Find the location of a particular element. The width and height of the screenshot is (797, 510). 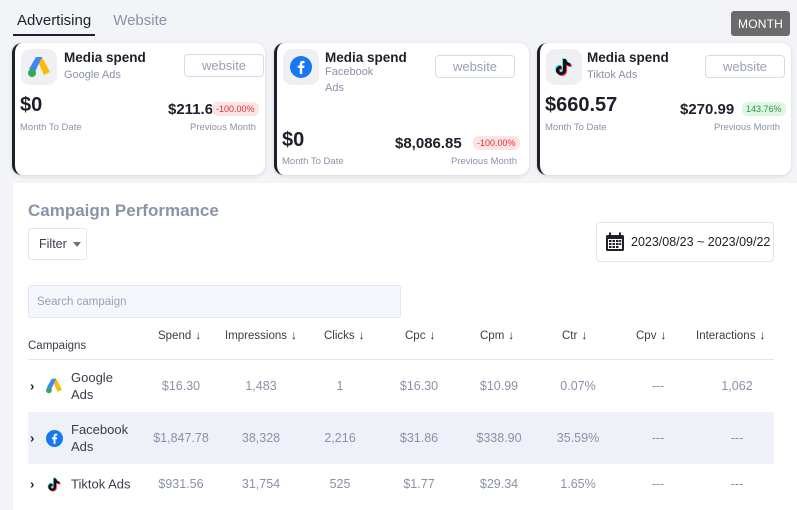

column-cpv: Cpv ↓ is located at coordinates (651, 335).